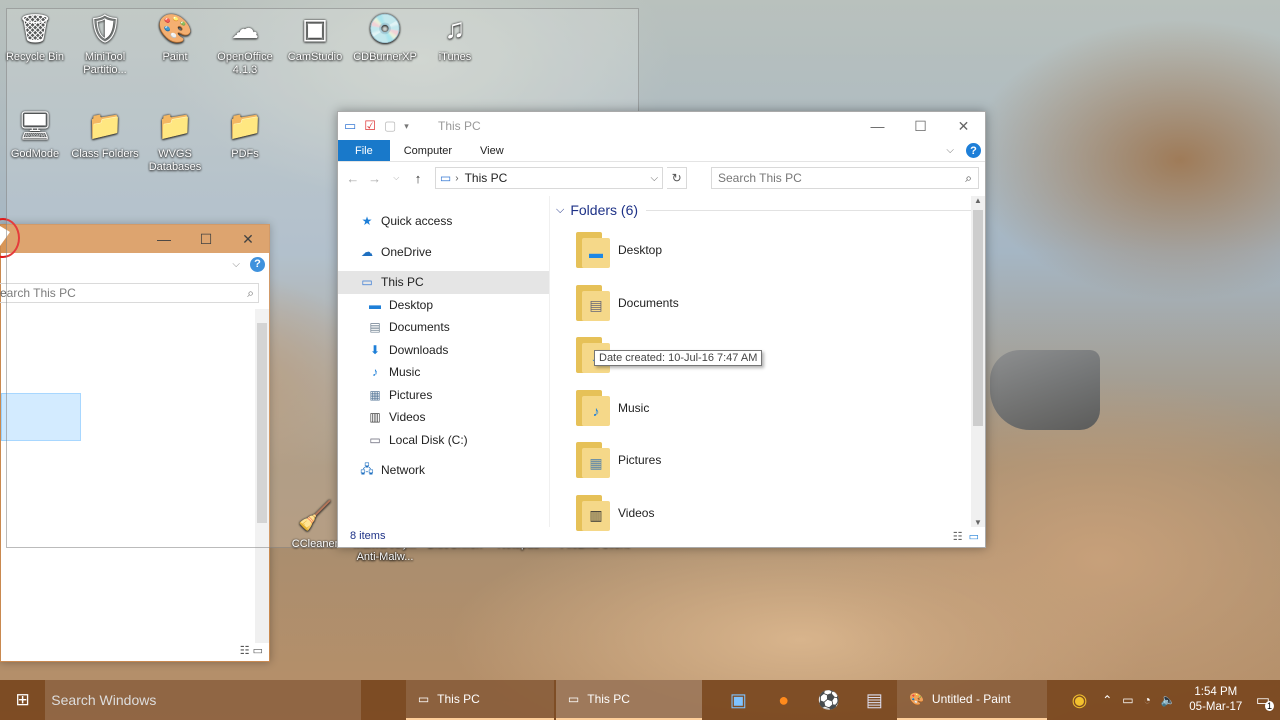 The image size is (1280, 720). What do you see at coordinates (203, 700) in the screenshot?
I see `taskbar-search: Search Windows` at bounding box center [203, 700].